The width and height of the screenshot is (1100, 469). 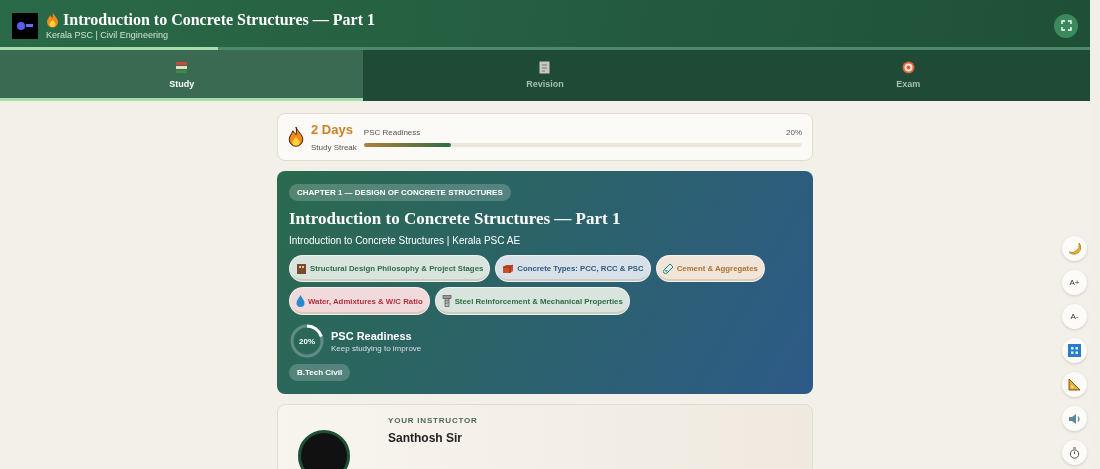 I want to click on readiness-note: Keep studying to improve, so click(x=376, y=348).